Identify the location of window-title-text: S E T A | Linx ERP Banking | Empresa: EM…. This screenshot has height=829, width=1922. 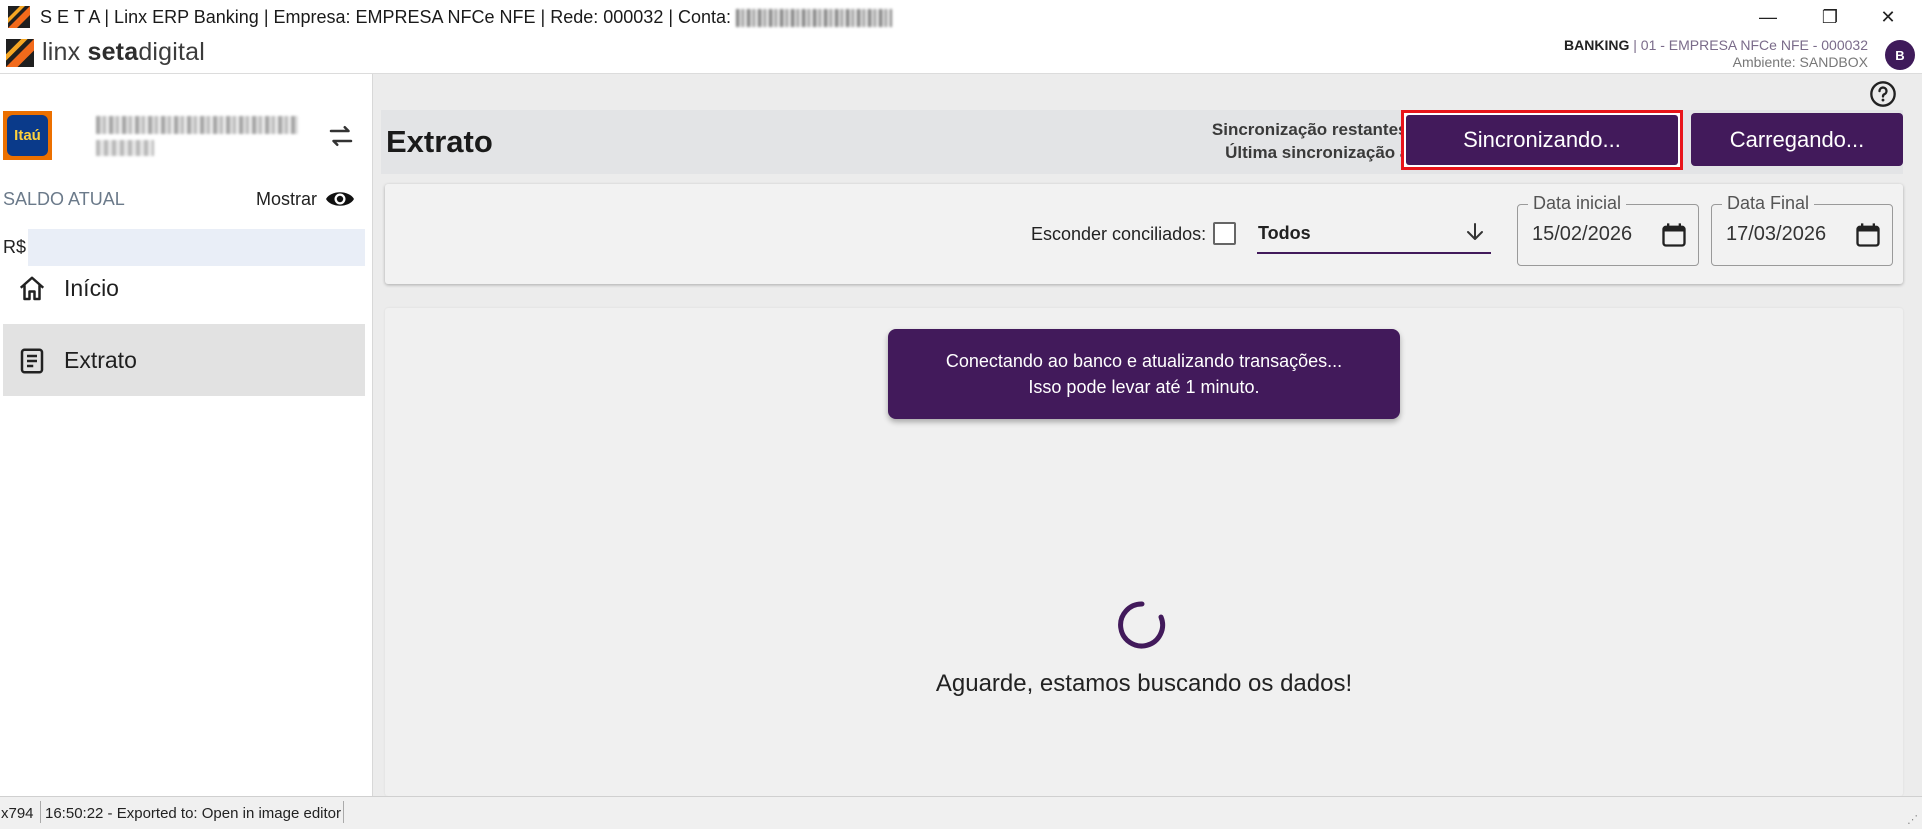
(388, 17).